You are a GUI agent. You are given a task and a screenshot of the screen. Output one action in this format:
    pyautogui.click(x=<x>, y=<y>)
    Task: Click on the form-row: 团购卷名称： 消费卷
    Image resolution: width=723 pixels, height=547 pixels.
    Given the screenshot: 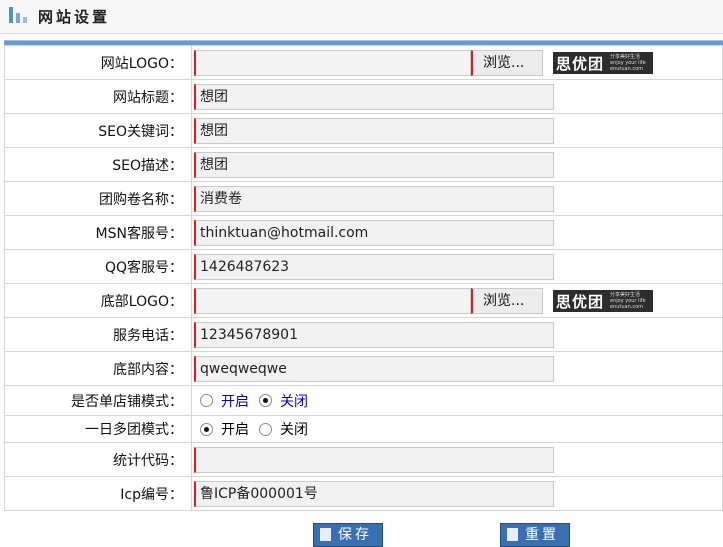 What is the action you would take?
    pyautogui.click(x=363, y=198)
    